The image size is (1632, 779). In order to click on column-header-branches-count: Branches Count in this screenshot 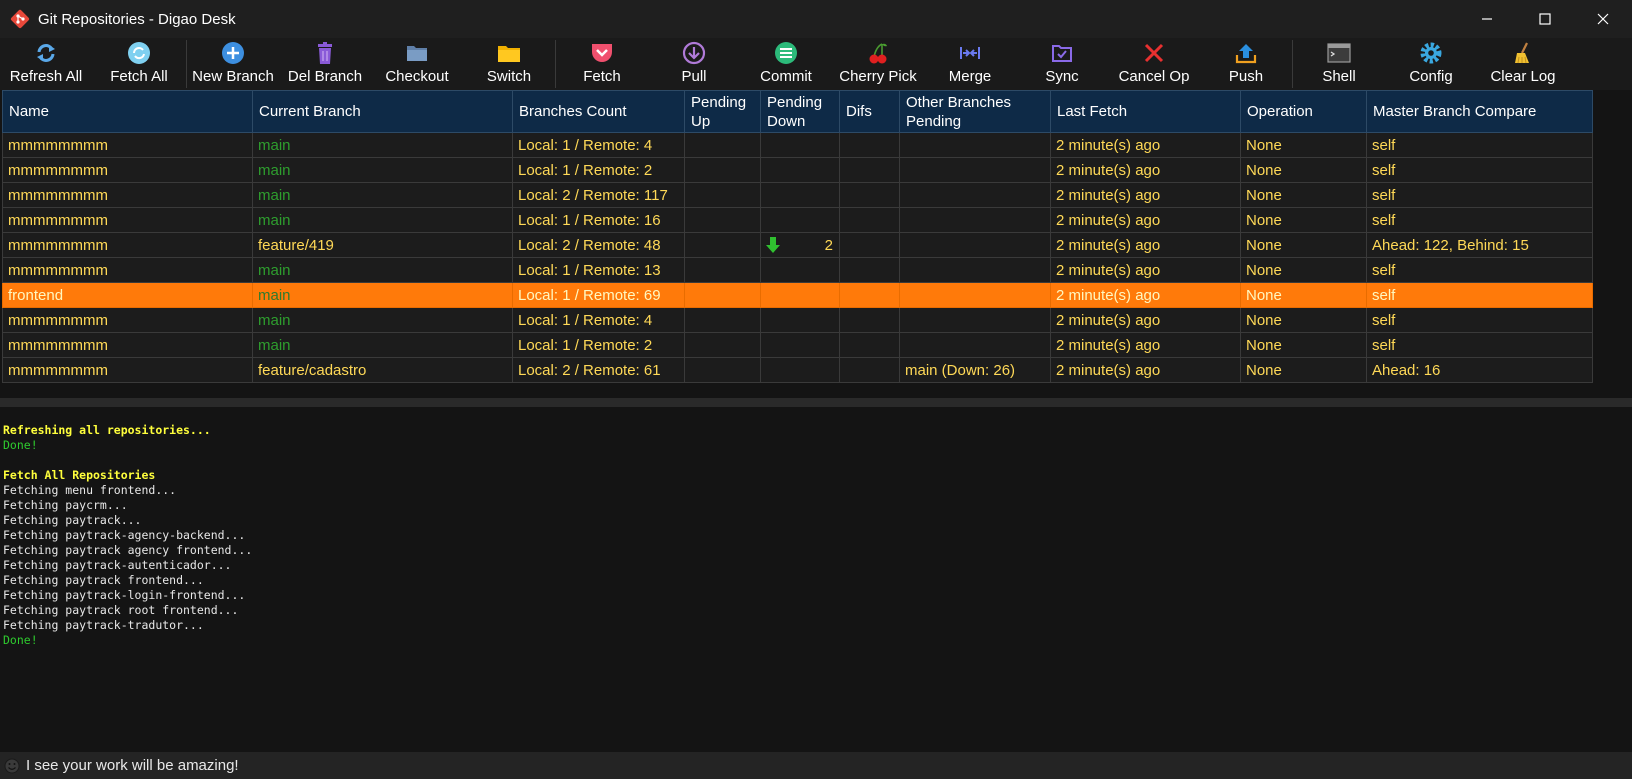, I will do `click(598, 111)`.